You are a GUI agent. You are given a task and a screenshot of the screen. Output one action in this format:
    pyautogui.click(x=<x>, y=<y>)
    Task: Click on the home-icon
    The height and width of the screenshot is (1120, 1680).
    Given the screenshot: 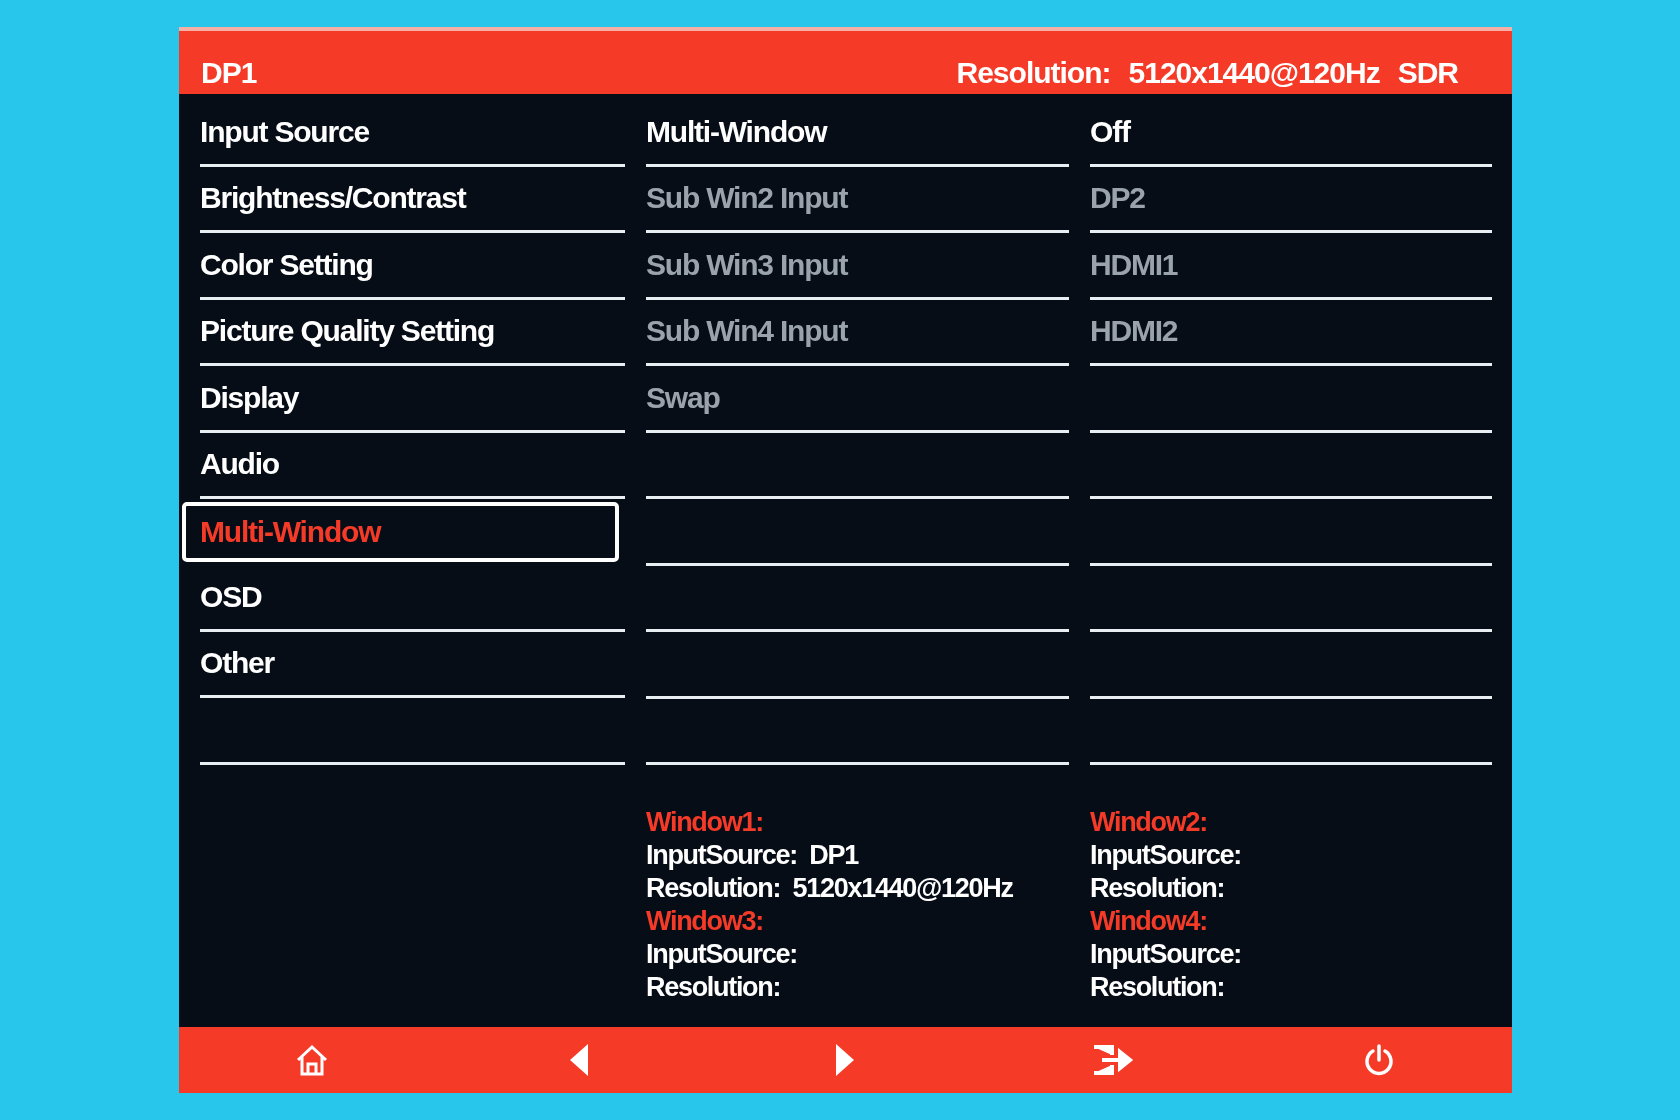 What is the action you would take?
    pyautogui.click(x=312, y=1060)
    